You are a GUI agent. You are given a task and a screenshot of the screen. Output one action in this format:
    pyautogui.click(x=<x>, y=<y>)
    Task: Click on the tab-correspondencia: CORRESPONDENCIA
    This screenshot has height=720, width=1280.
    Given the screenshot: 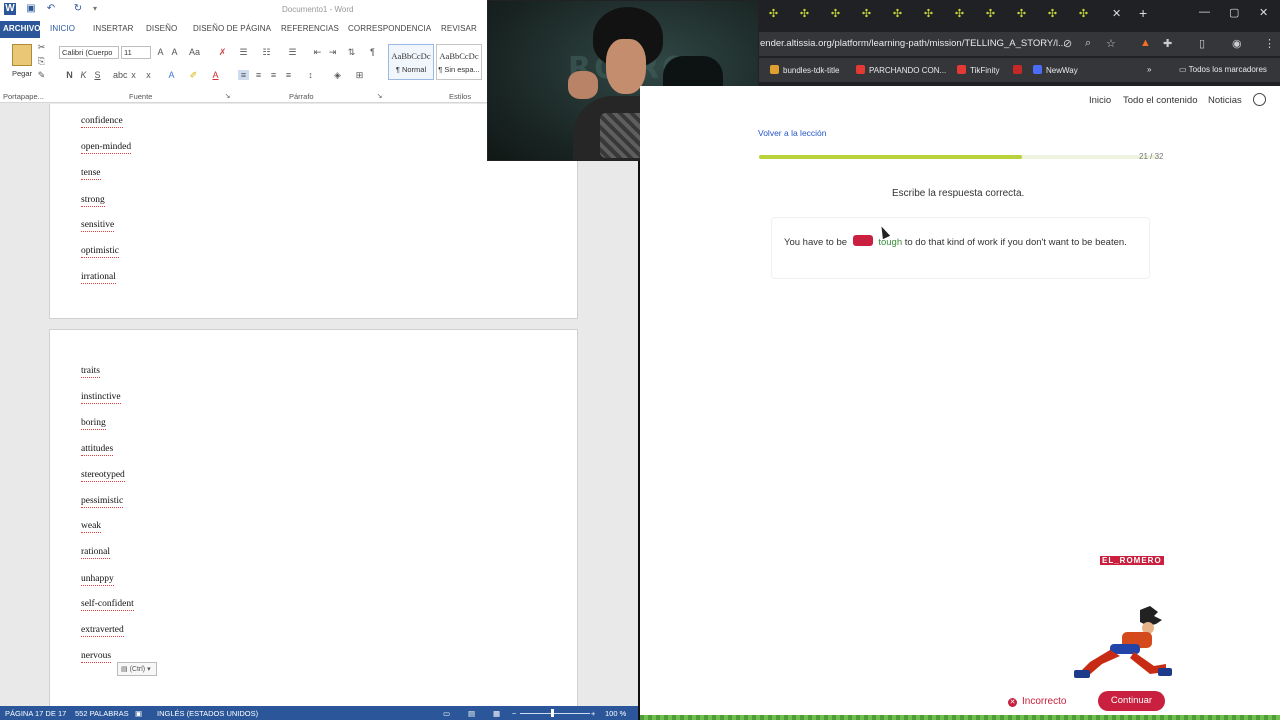 What is the action you would take?
    pyautogui.click(x=389, y=28)
    